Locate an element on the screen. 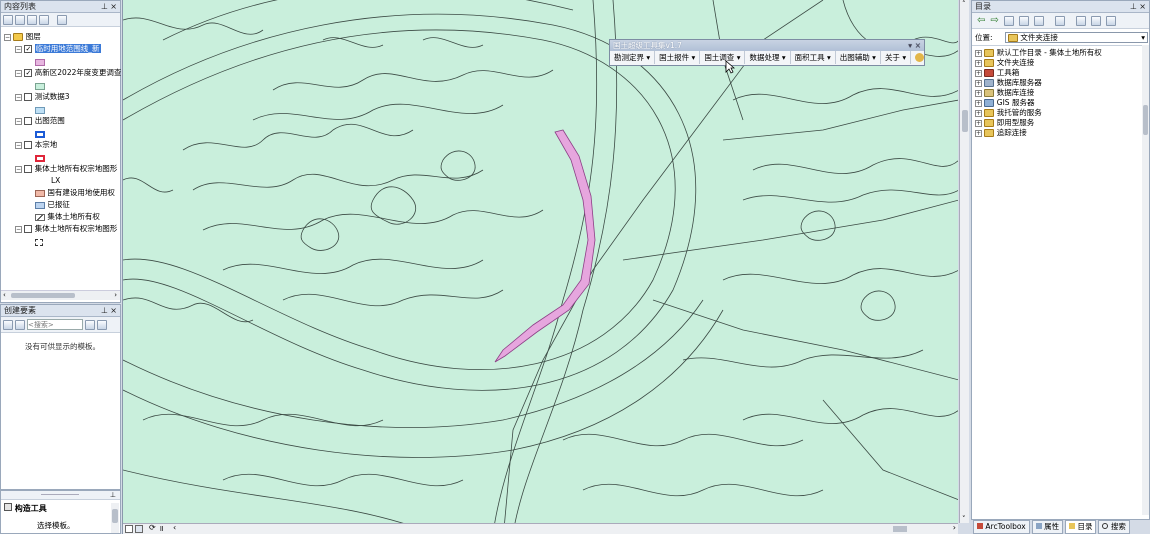  menu-land-report: 国土报件 ▾ is located at coordinates (678, 57).